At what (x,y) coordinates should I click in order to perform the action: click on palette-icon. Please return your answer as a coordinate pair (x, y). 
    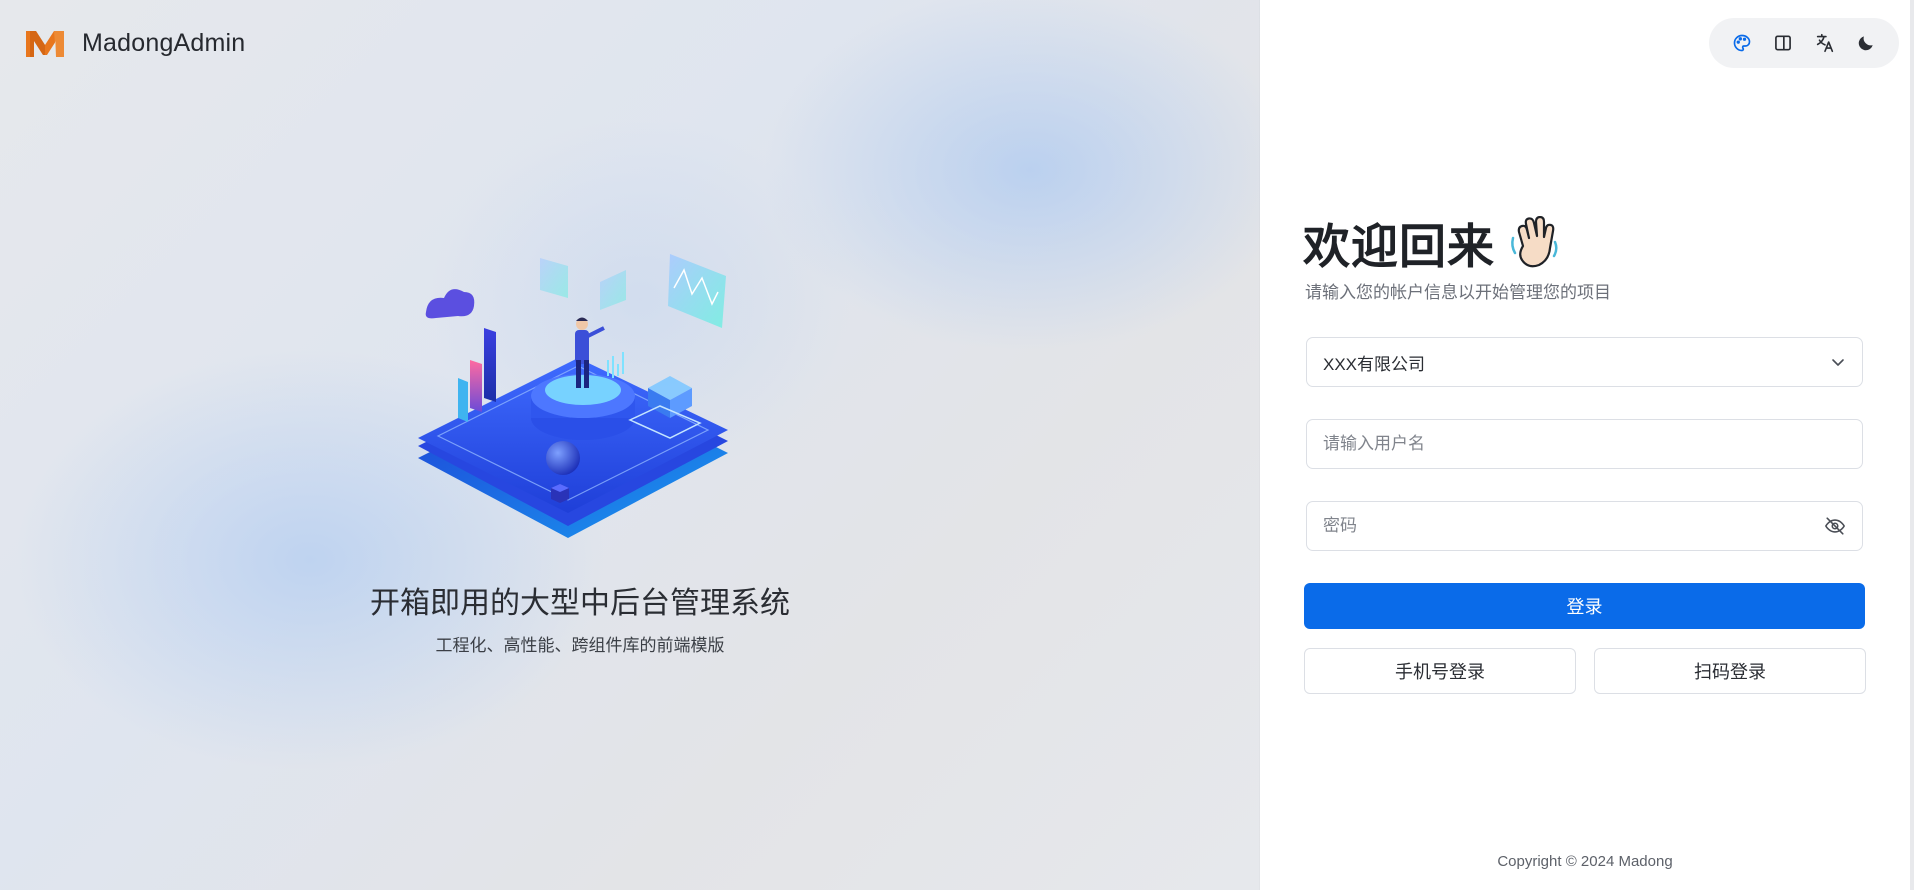
    Looking at the image, I should click on (1742, 43).